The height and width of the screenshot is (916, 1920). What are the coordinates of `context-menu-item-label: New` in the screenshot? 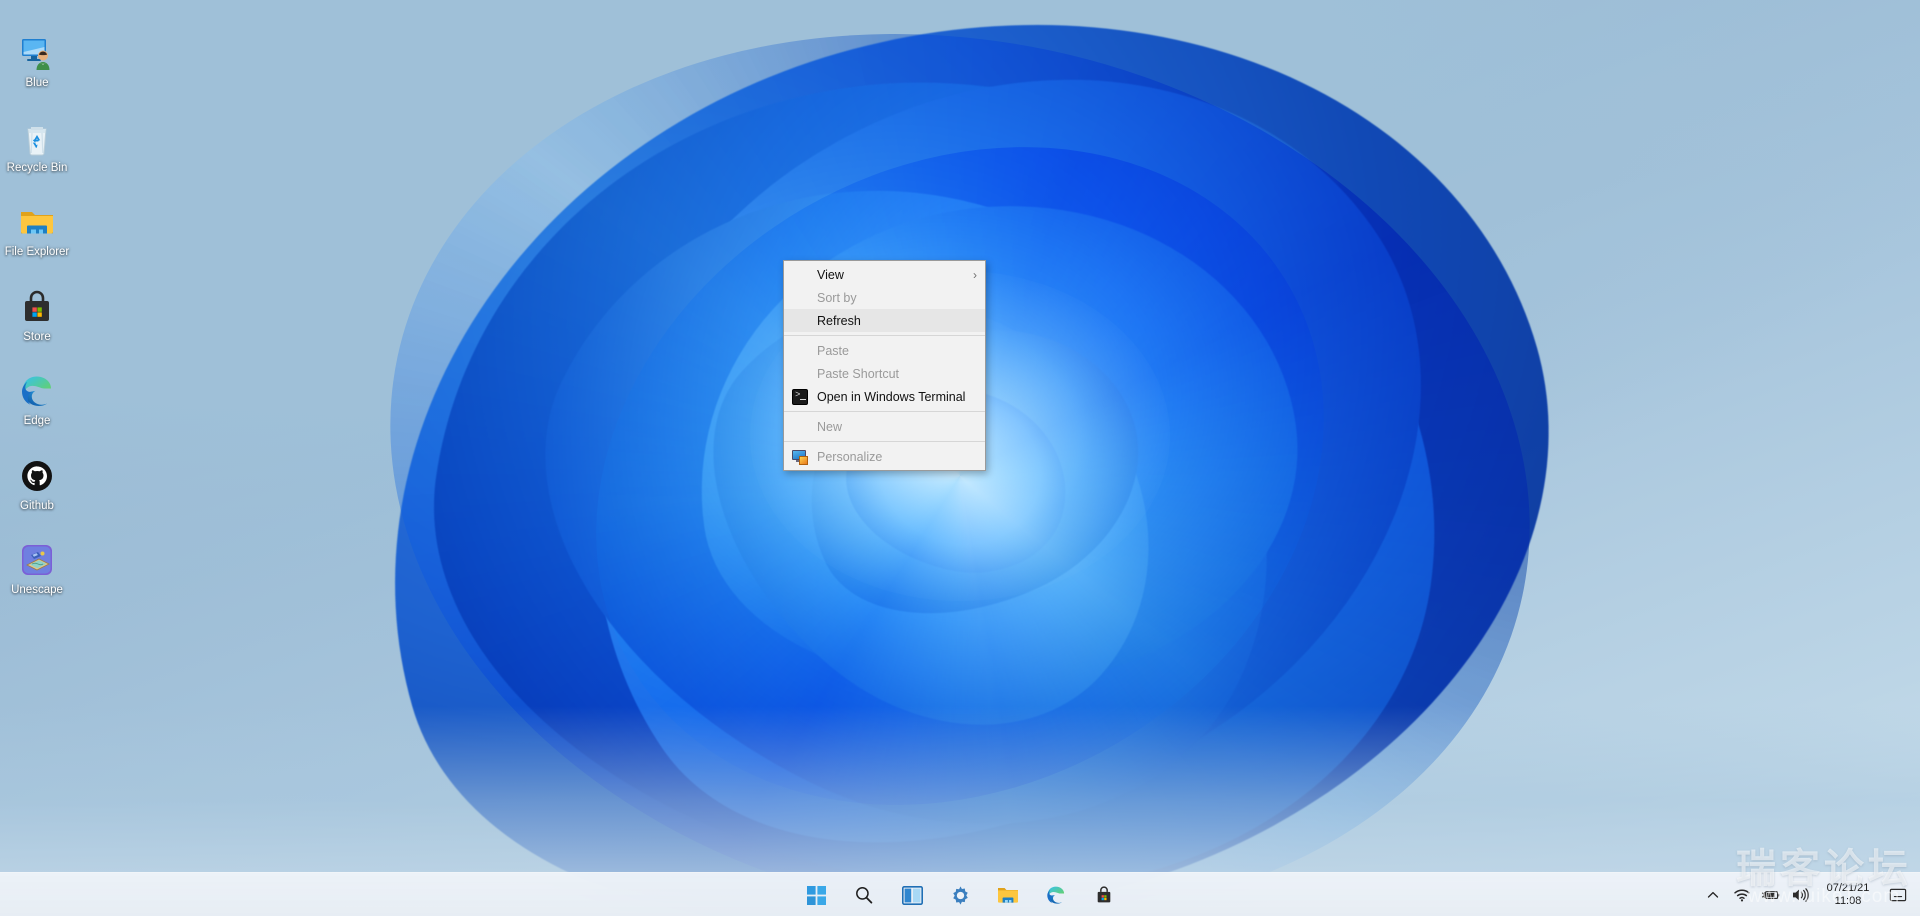 It's located at (830, 426).